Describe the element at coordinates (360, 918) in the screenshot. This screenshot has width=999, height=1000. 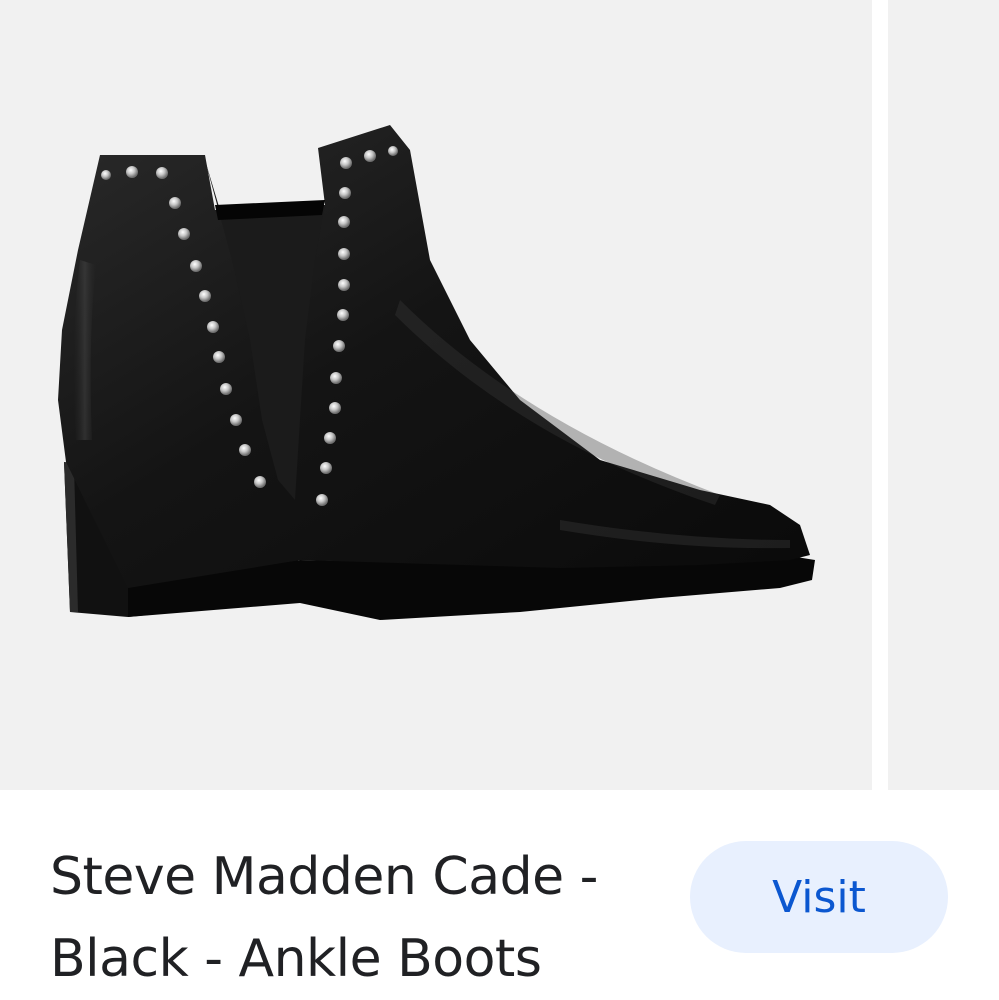
I see `product-title: Steve Madden Cade - Black - Ankle Boots` at that location.